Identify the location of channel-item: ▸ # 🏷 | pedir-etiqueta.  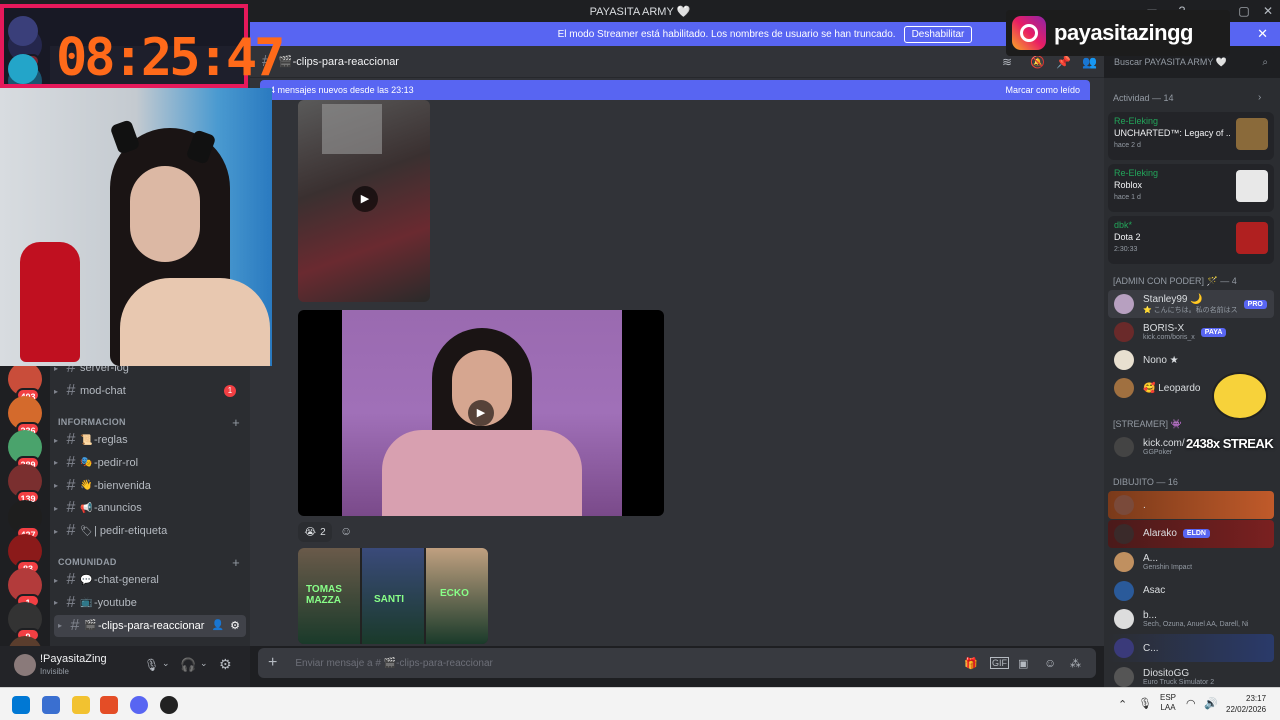
(148, 531).